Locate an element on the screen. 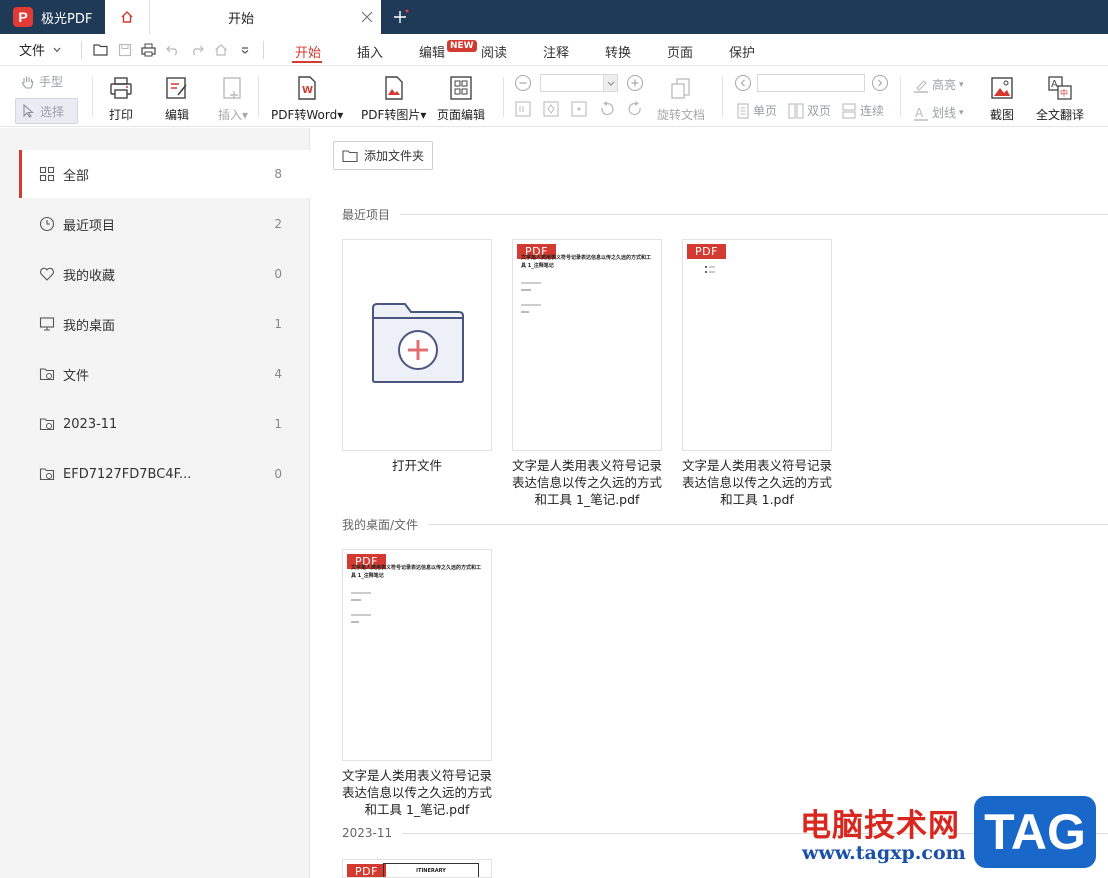 The image size is (1108, 878). sidebar-item-files: 文件 4 is located at coordinates (164, 374).